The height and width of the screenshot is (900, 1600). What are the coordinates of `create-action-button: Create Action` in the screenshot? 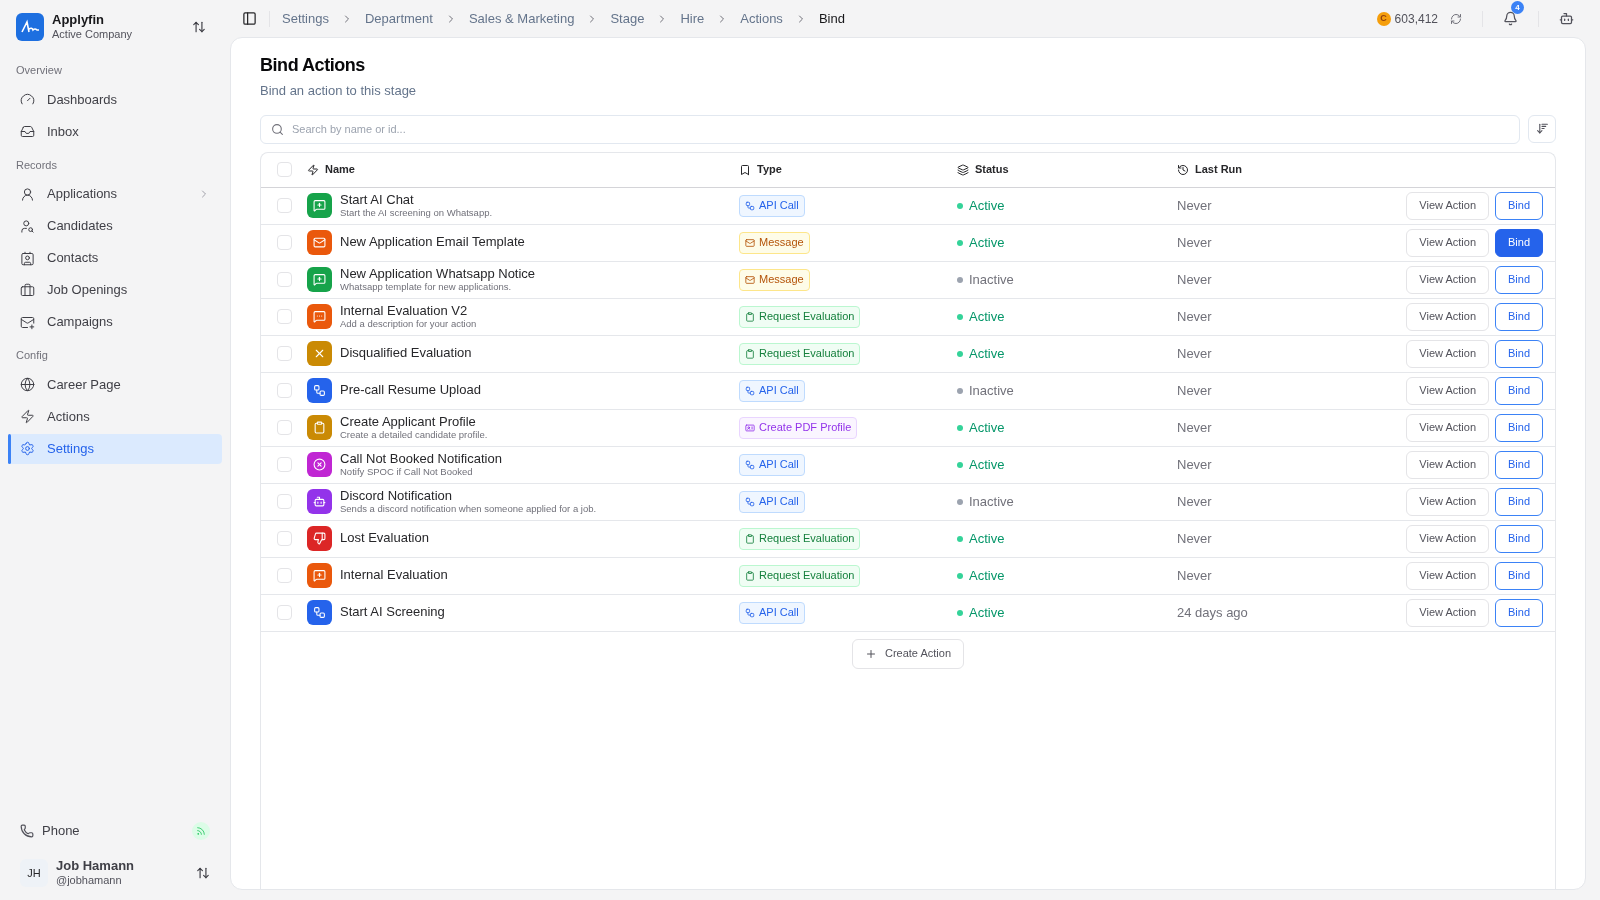 It's located at (907, 653).